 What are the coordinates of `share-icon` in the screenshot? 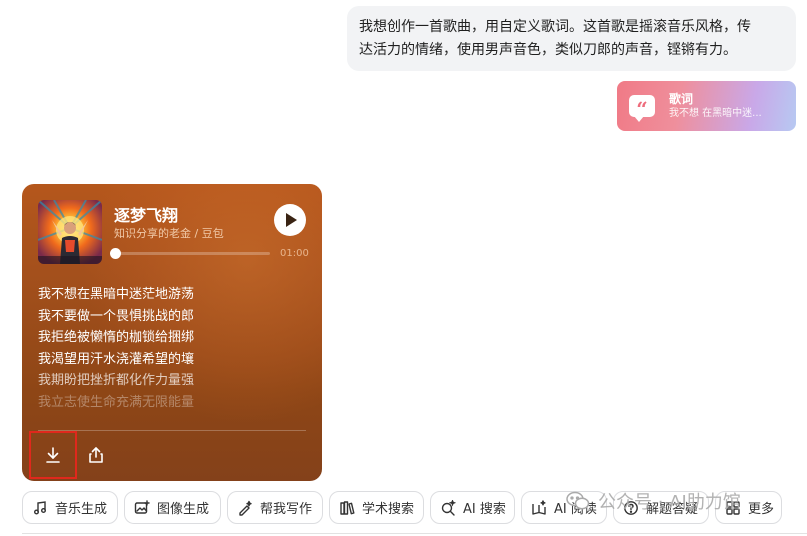 It's located at (96, 455).